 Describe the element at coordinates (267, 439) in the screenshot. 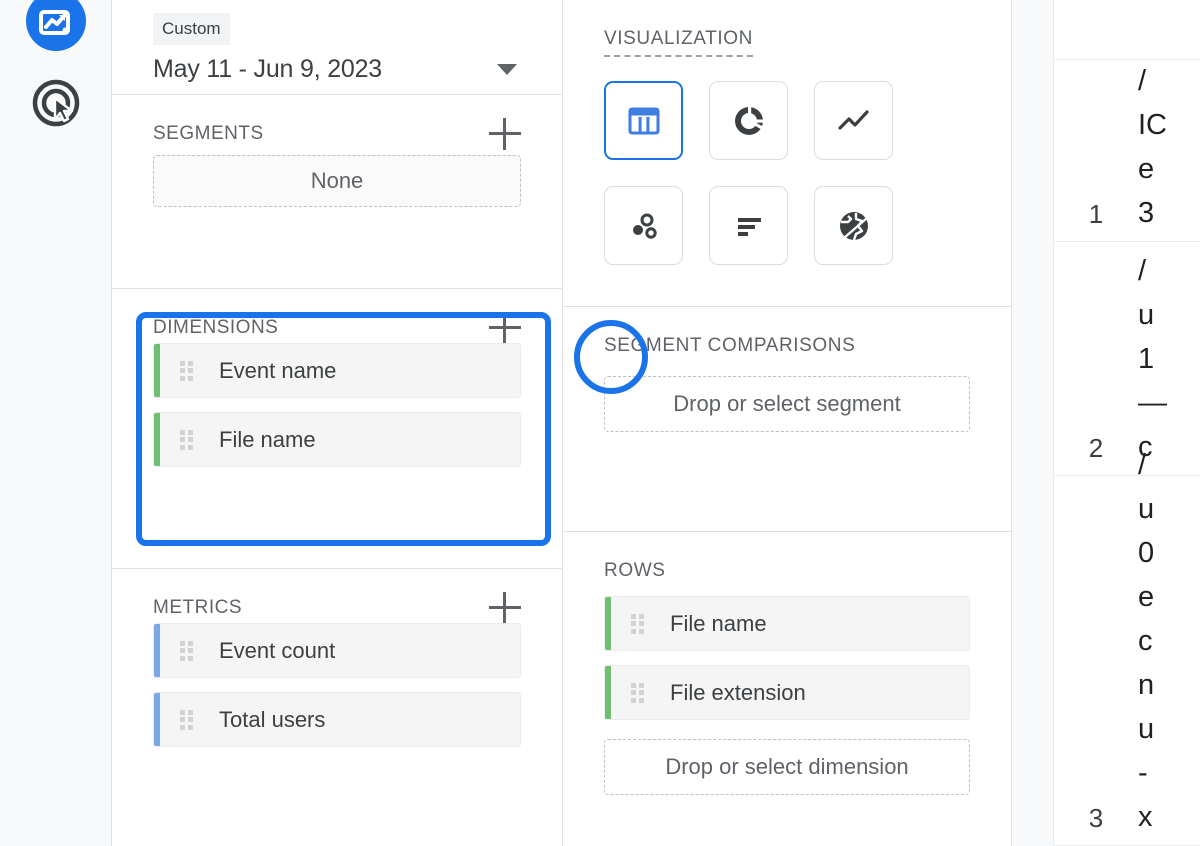

I see `dimension-label: File name` at that location.